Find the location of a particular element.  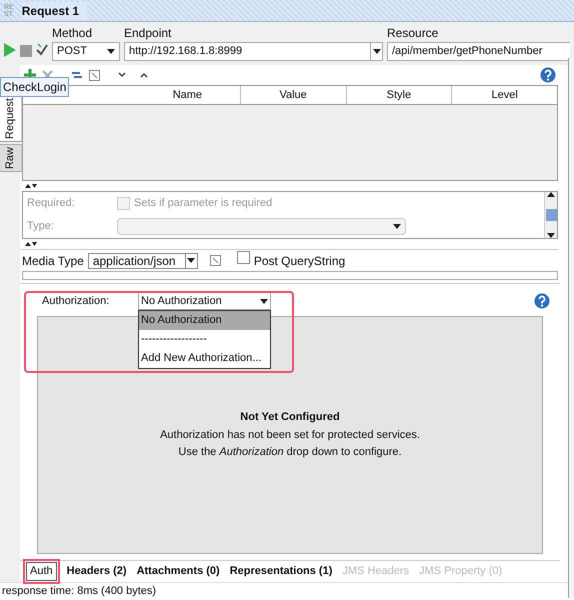

move-down-icon is located at coordinates (122, 75).